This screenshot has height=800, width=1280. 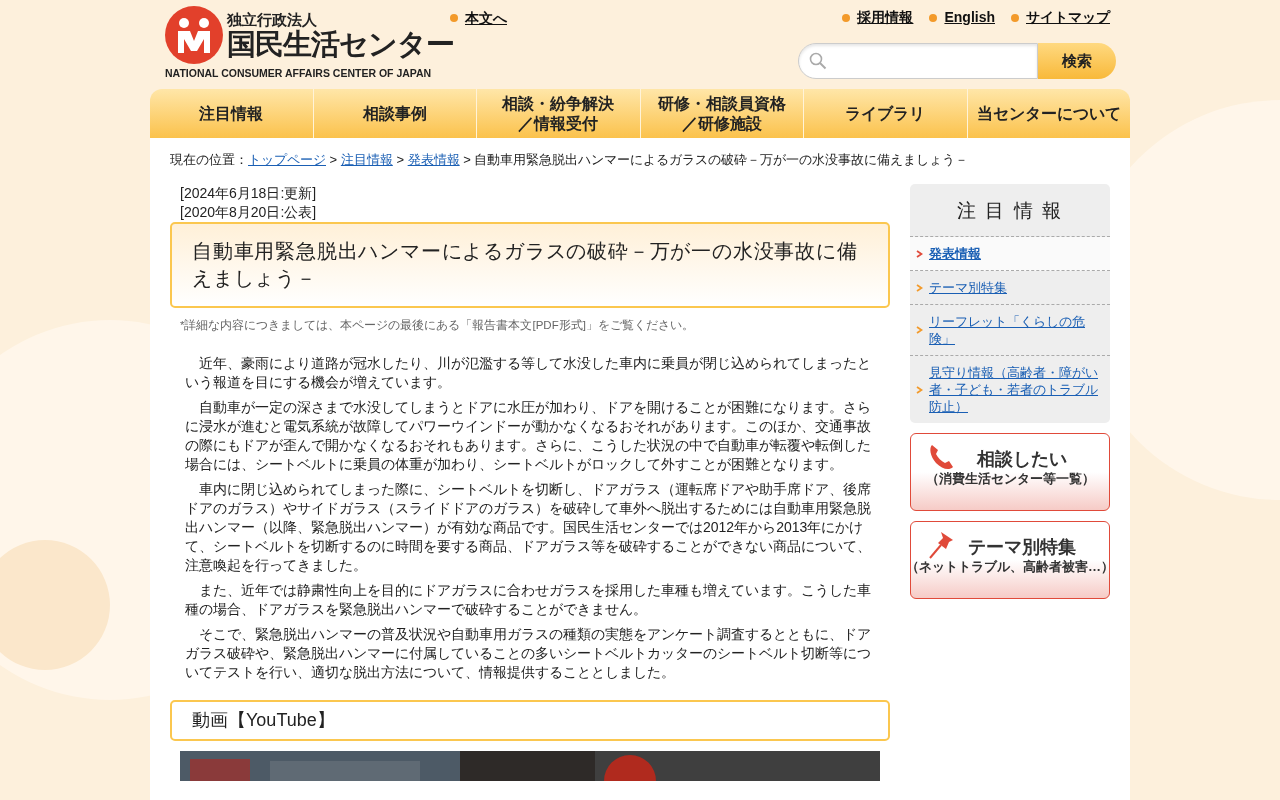 What do you see at coordinates (968, 287) in the screenshot?
I see `sidebar-link: テーマ別特集` at bounding box center [968, 287].